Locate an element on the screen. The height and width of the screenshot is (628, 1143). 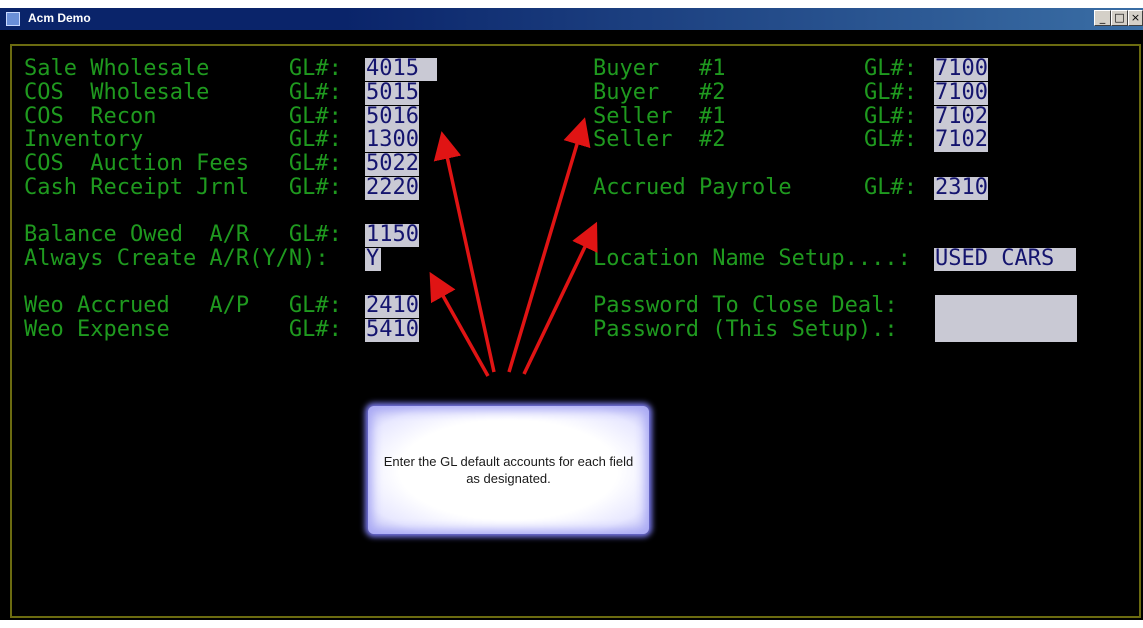
label-seller-1-gl: GL#: is located at coordinates (890, 116).